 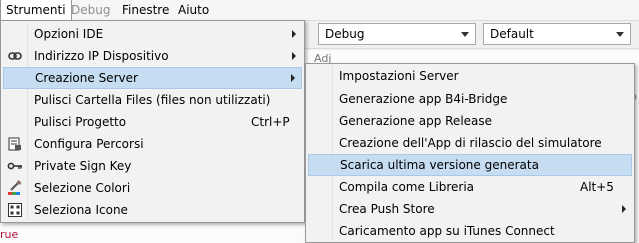 What do you see at coordinates (86, 78) in the screenshot?
I see `menu-item-label: Creazione Server` at bounding box center [86, 78].